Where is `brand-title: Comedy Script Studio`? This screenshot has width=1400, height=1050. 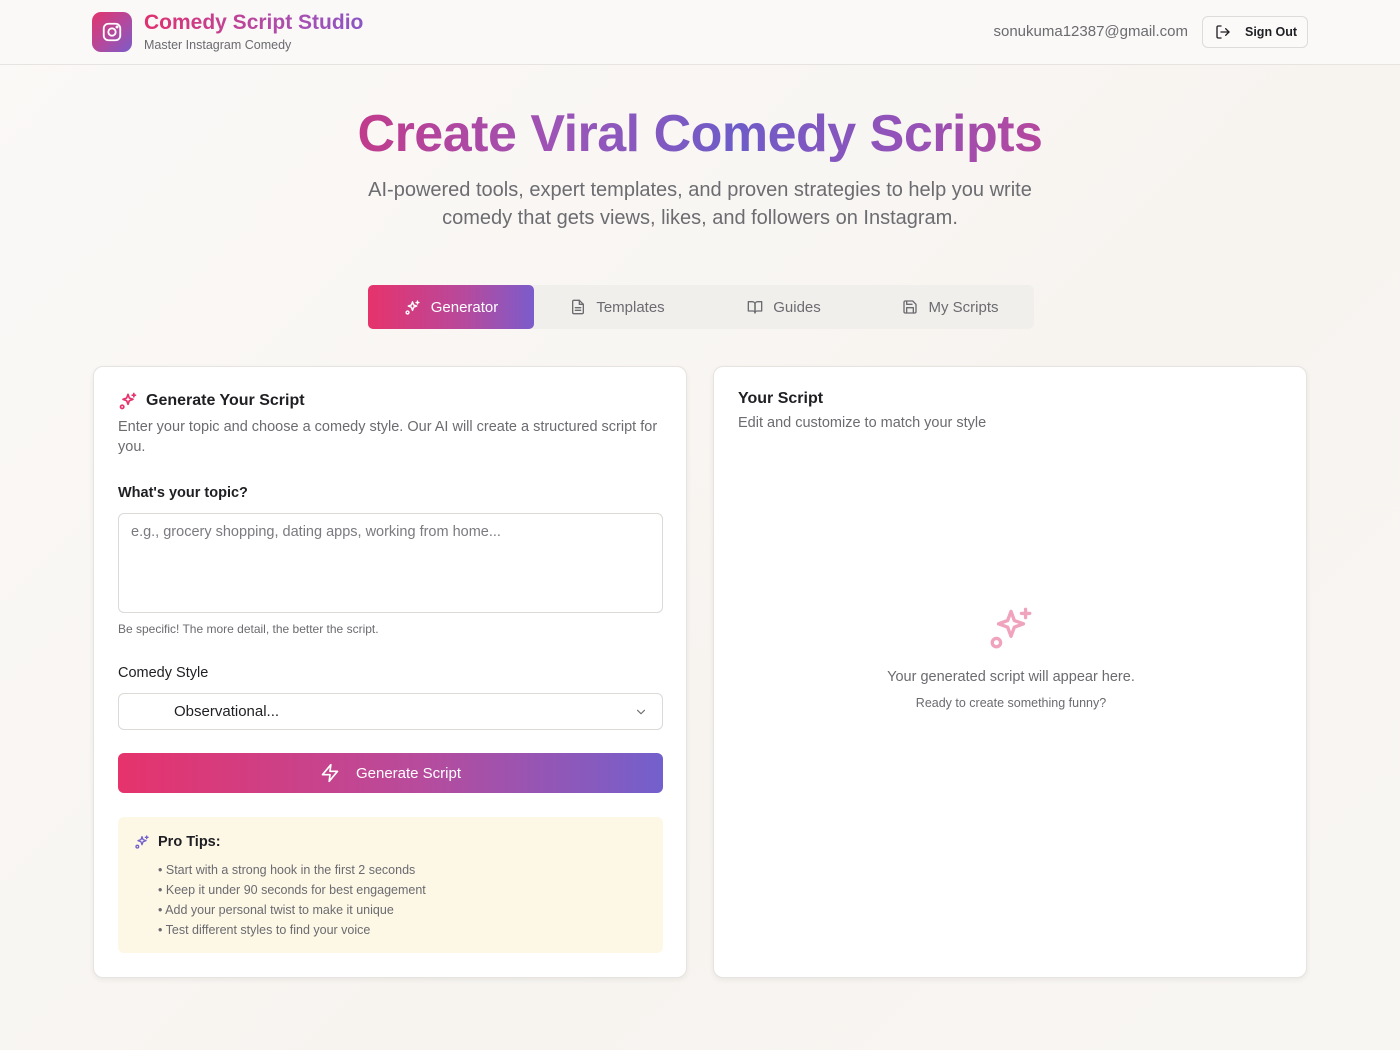 brand-title: Comedy Script Studio is located at coordinates (254, 22).